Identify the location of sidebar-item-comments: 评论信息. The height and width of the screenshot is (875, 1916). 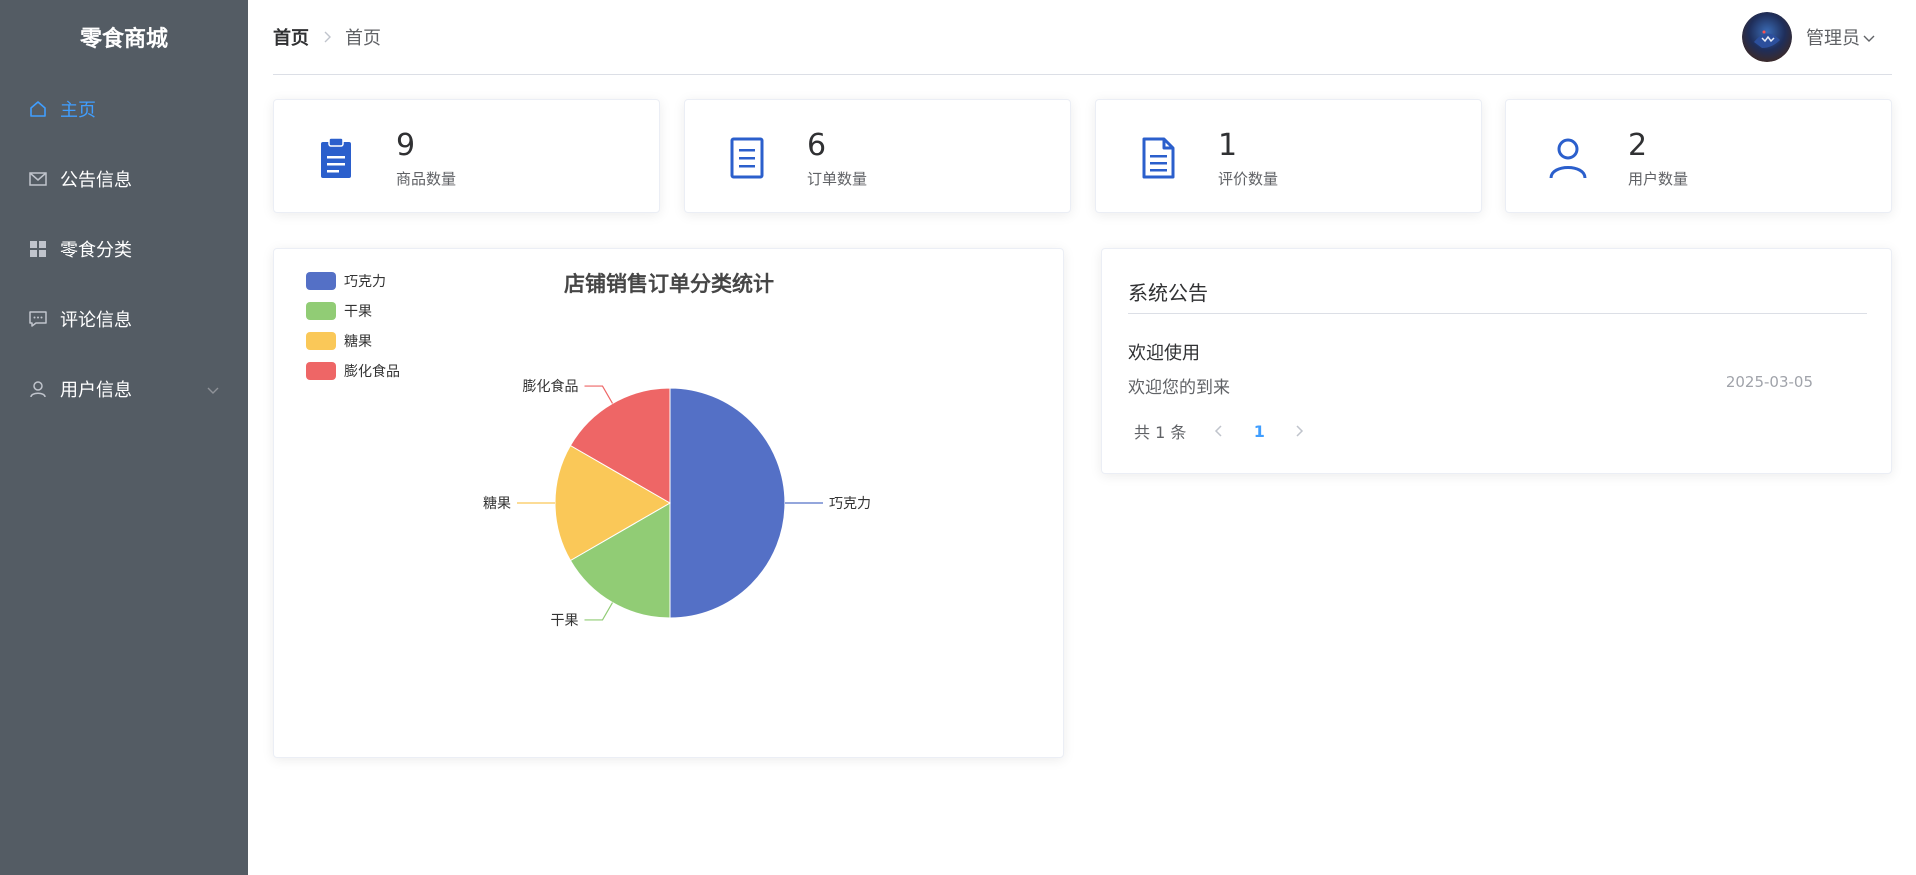
(124, 319).